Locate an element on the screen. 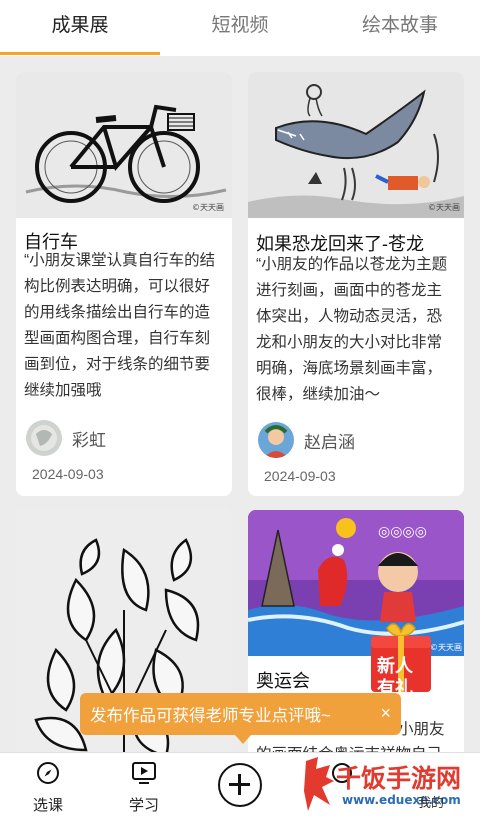 The height and width of the screenshot is (818, 480). author-info: 彩虹 is located at coordinates (66, 438).